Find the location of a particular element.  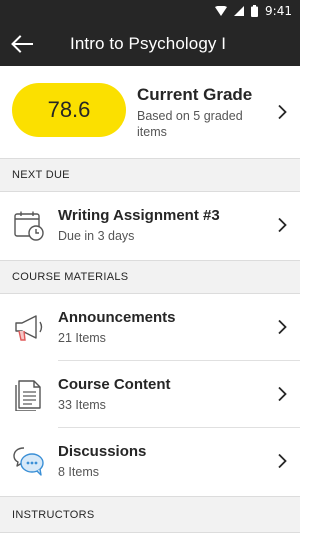

grade-title: Current Grade is located at coordinates (195, 94).